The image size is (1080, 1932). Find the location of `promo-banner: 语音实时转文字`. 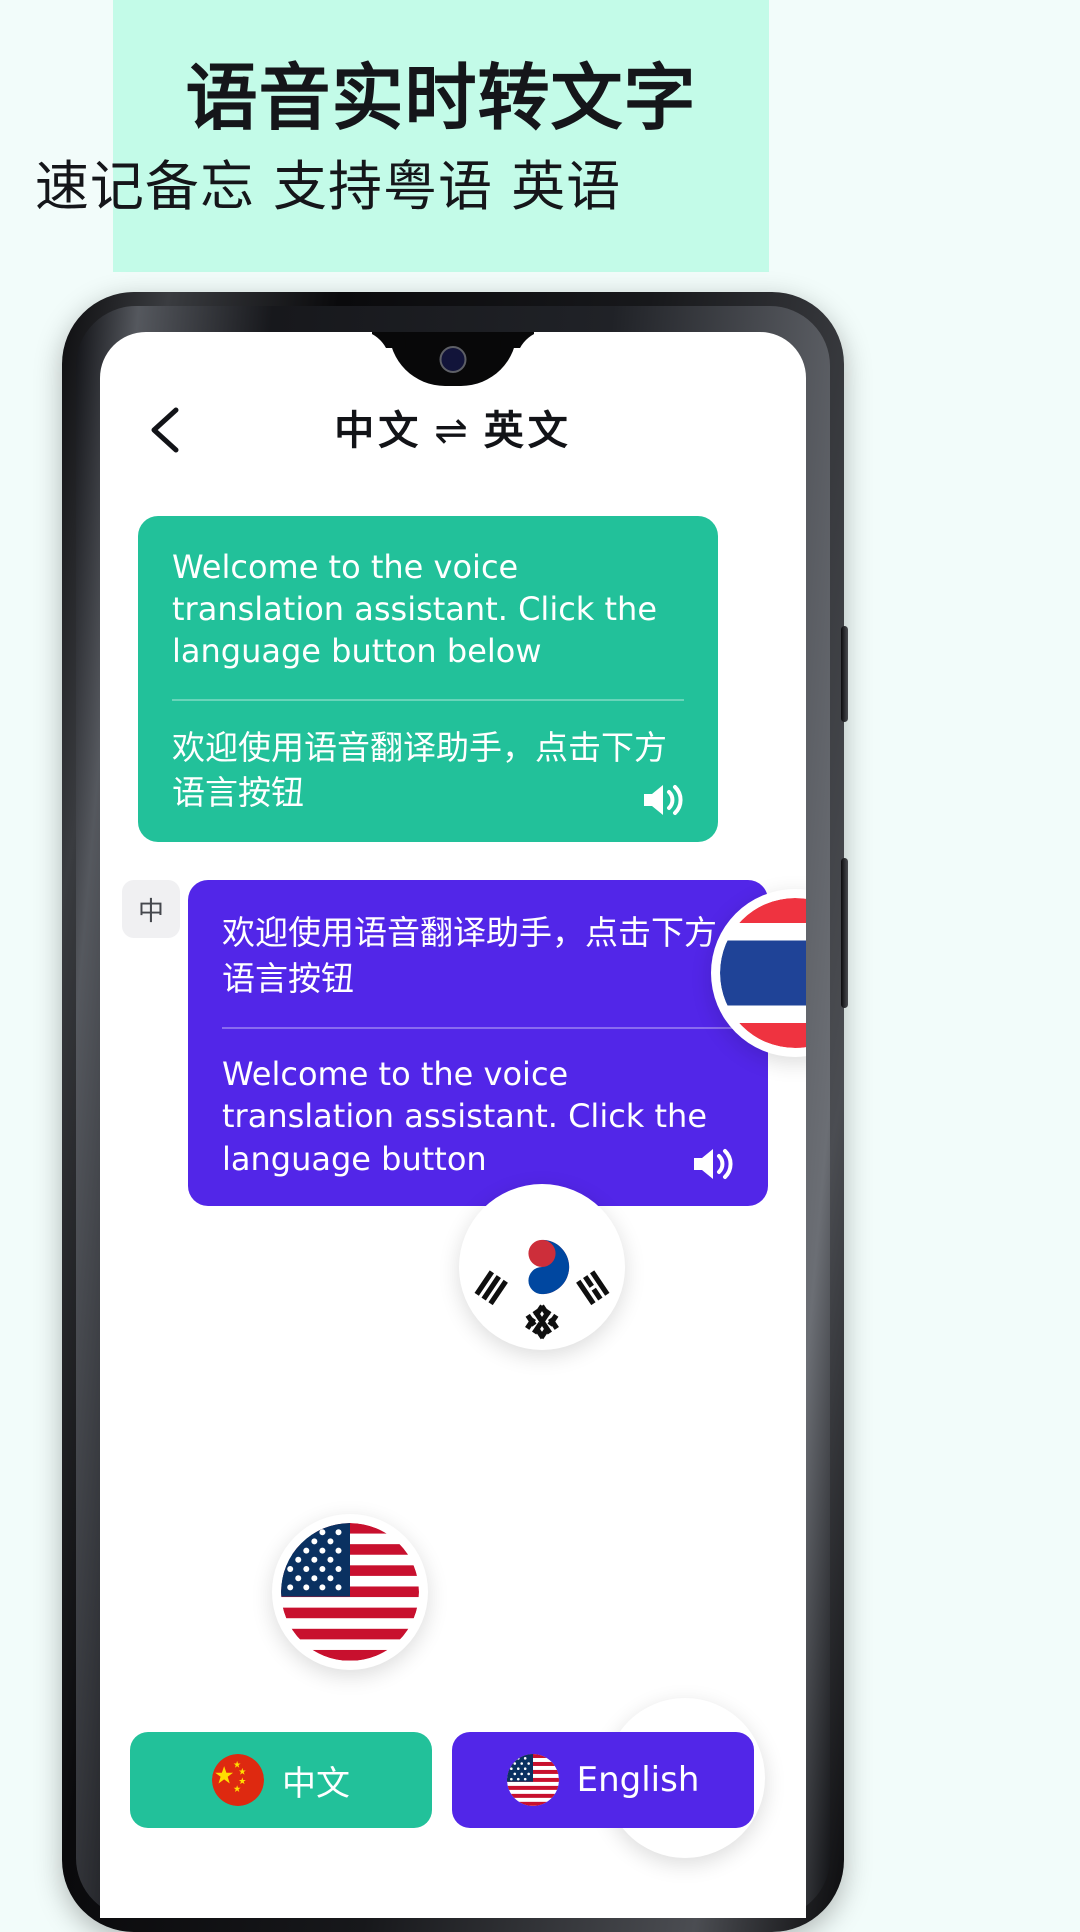

promo-banner: 语音实时转文字 is located at coordinates (441, 136).